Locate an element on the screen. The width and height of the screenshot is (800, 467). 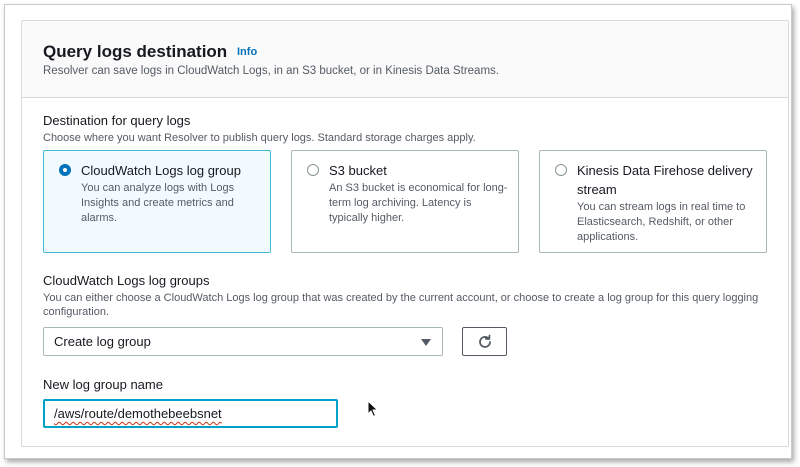
log-group-select-value: Create log group is located at coordinates (102, 341).